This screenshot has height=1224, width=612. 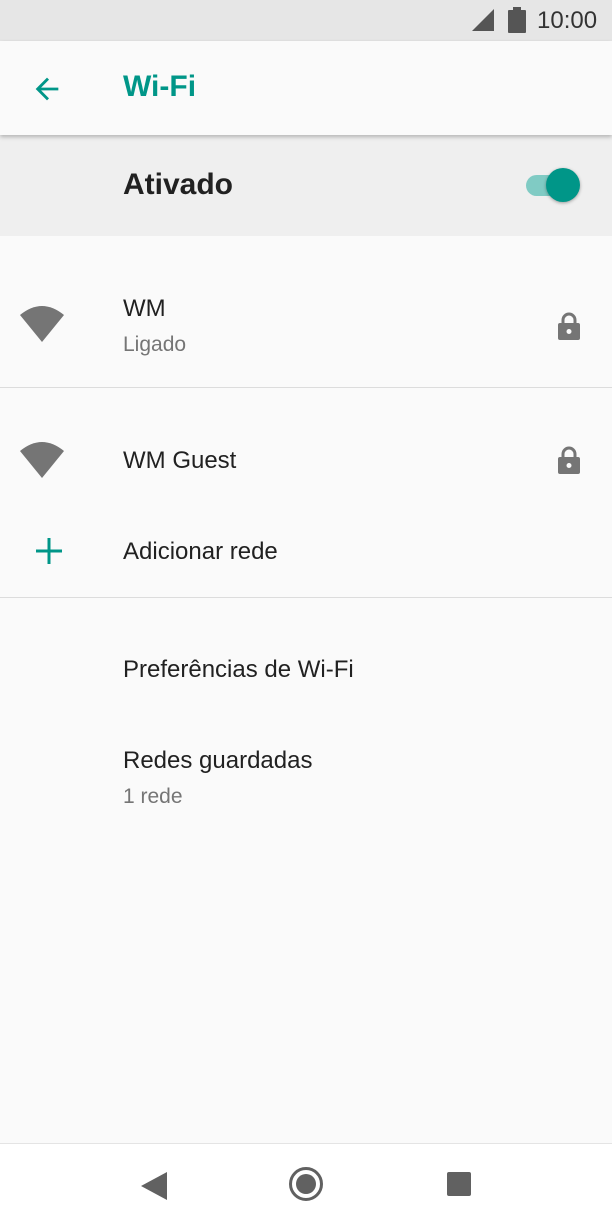 I want to click on page-title: Wi-Fi, so click(x=160, y=86).